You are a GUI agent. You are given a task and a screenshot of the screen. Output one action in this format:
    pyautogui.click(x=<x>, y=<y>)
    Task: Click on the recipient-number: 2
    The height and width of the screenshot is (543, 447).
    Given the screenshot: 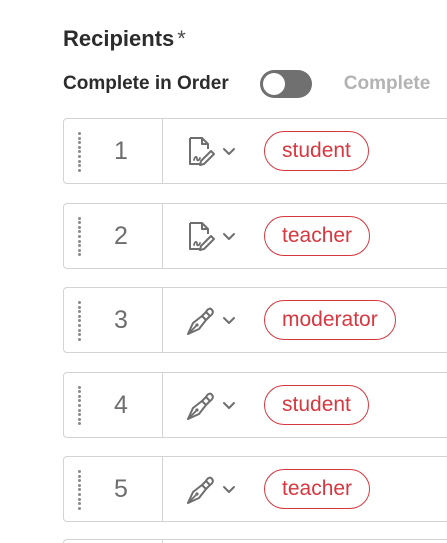 What is the action you would take?
    pyautogui.click(x=121, y=235)
    